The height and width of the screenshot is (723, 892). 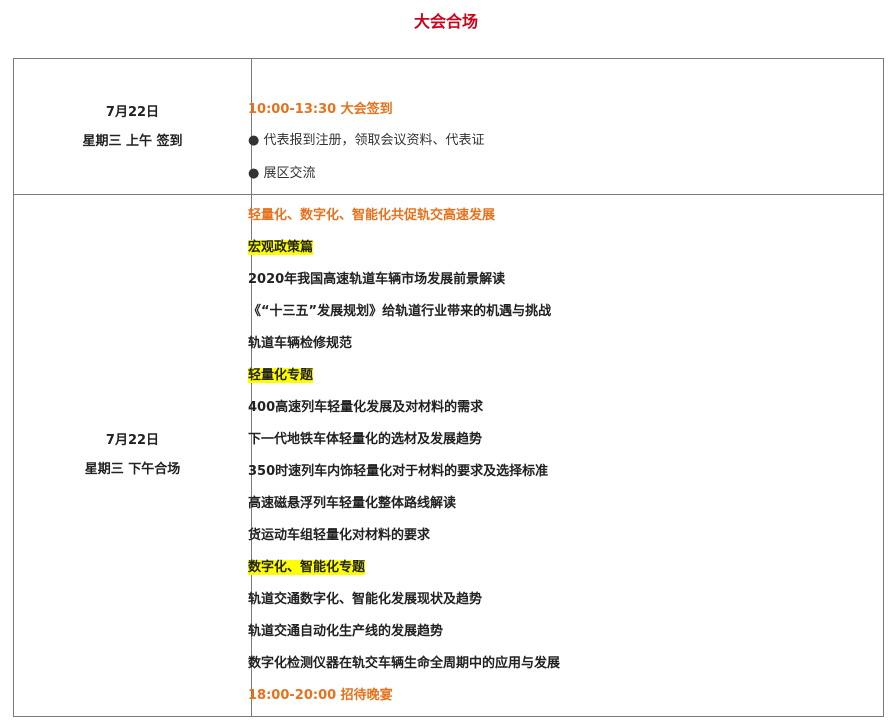 I want to click on afternoon-agenda-item: 数字化、智能化专题, so click(x=307, y=568).